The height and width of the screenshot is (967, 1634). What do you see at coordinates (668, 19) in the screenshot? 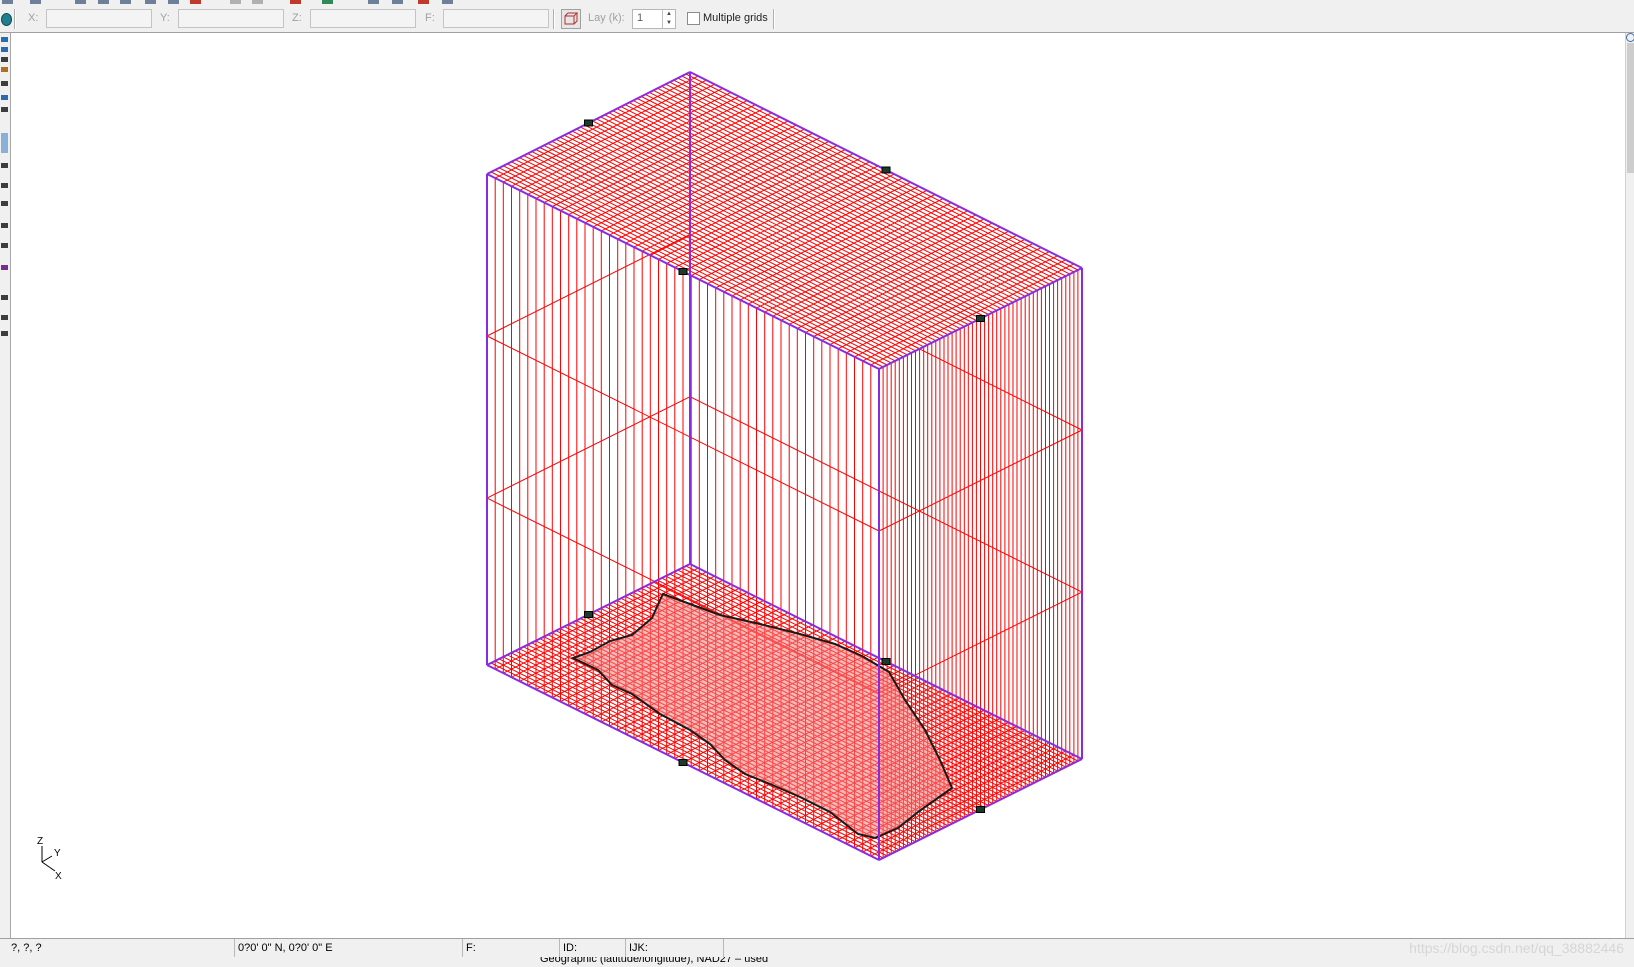
I see `spin-arrows-icon: ▲ ▼` at bounding box center [668, 19].